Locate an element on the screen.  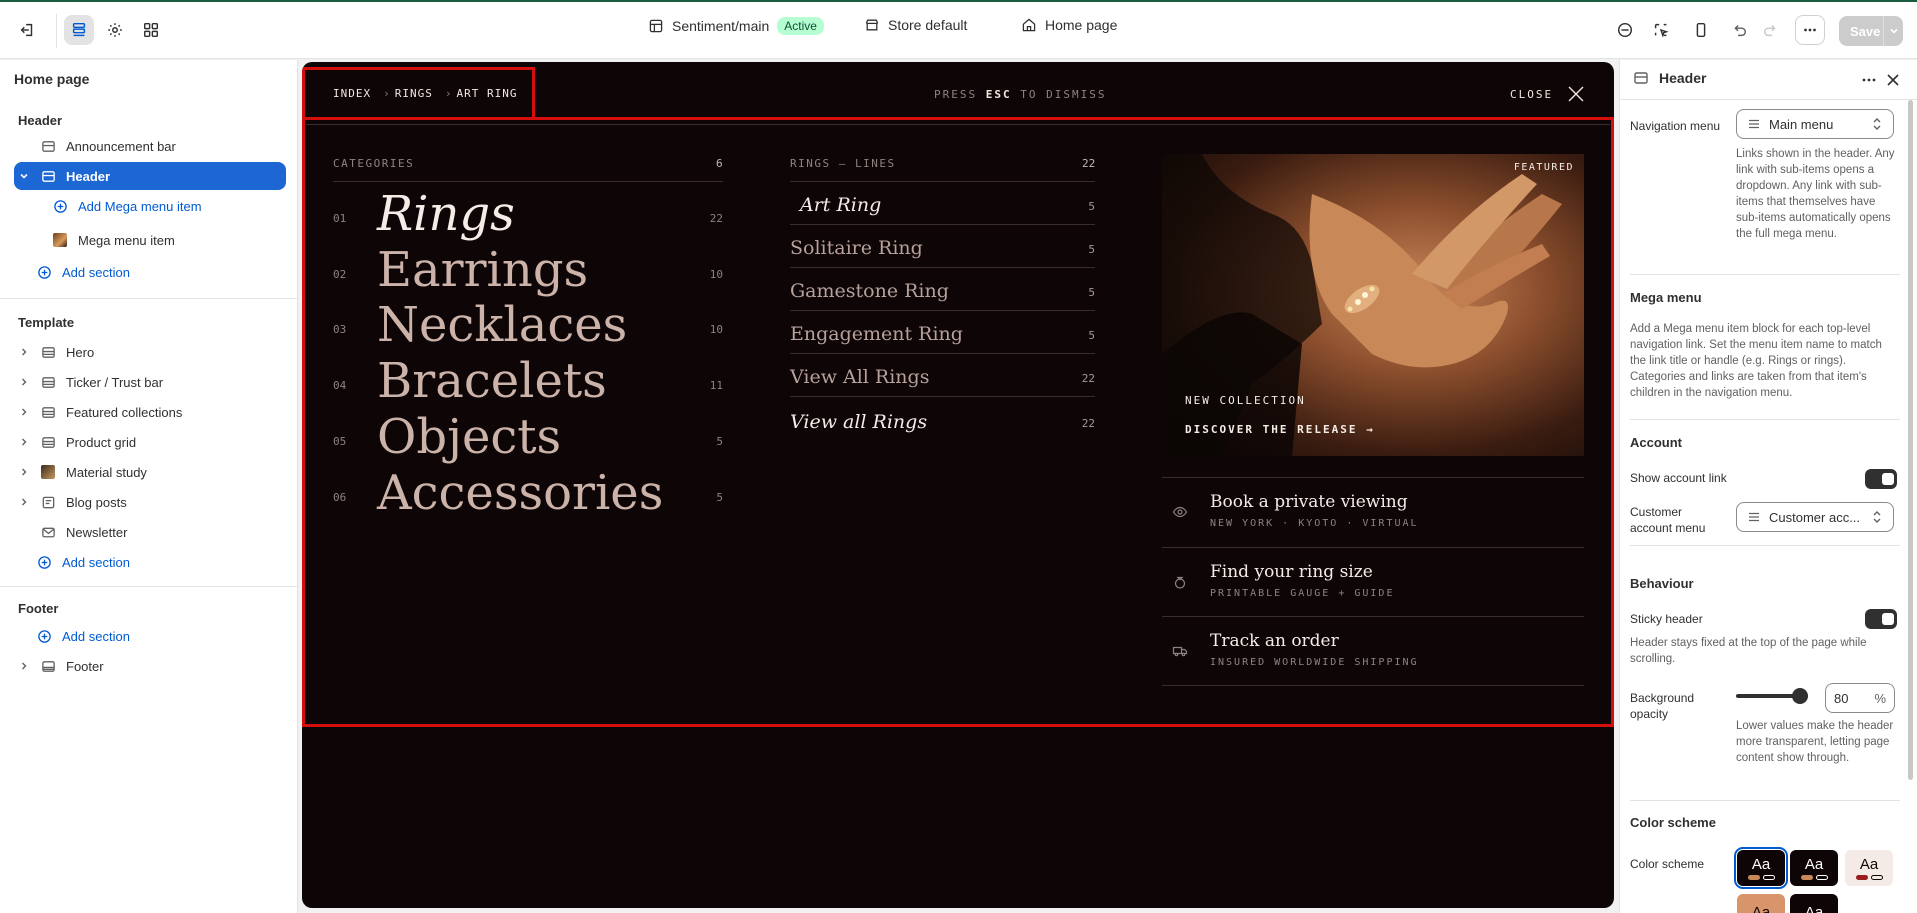
page-selector: Home page is located at coordinates (1069, 25).